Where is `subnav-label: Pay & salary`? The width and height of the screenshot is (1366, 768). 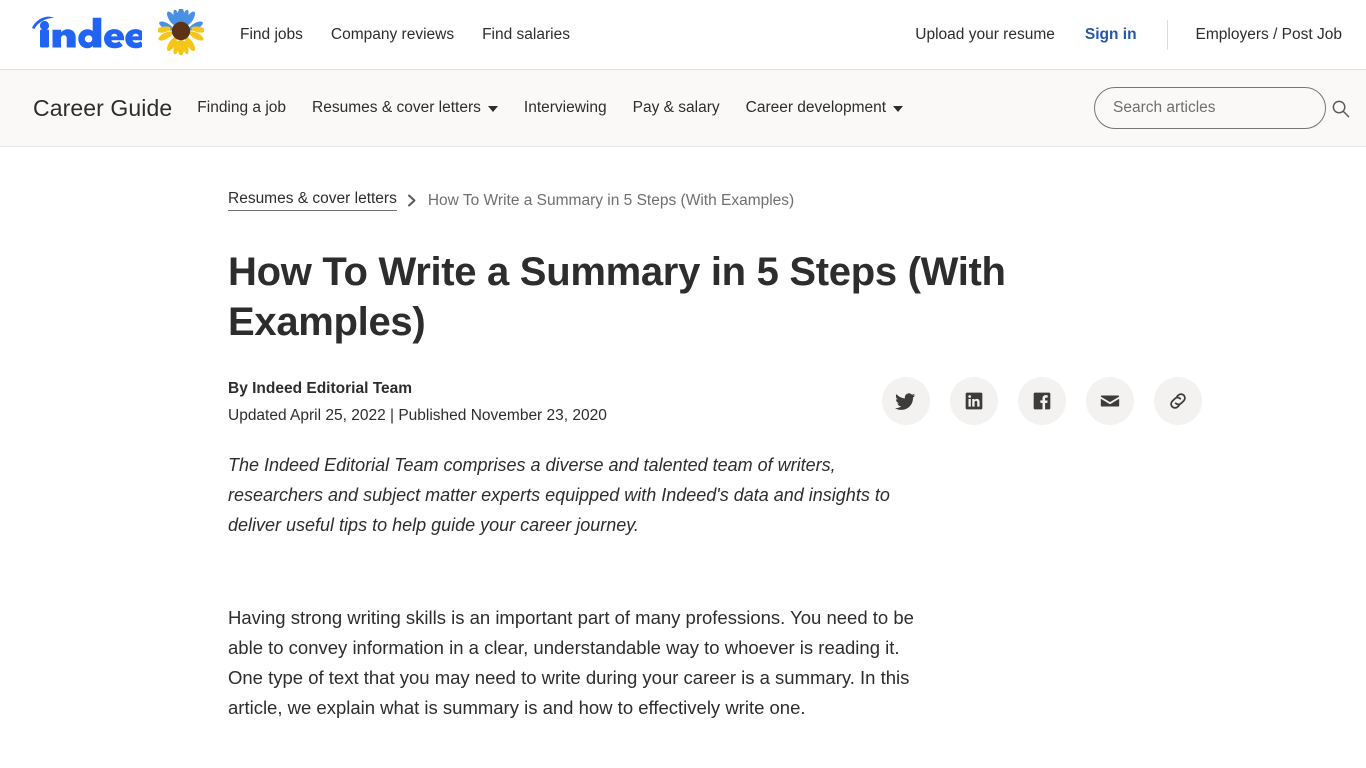 subnav-label: Pay & salary is located at coordinates (676, 107).